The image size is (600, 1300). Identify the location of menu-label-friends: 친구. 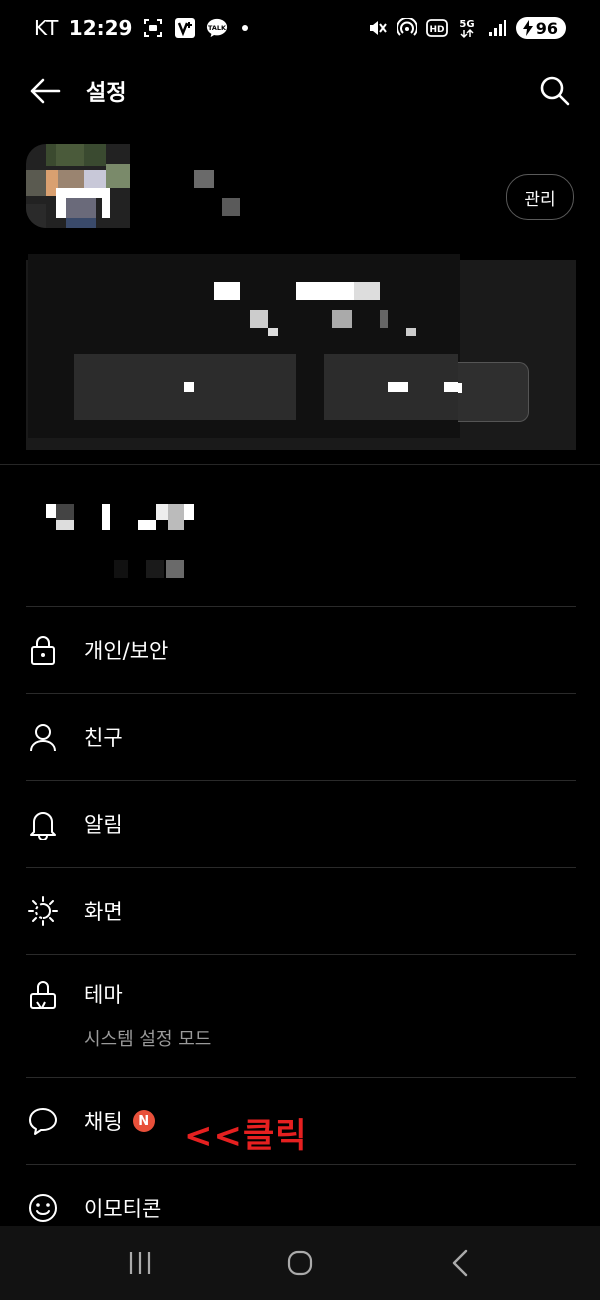
(103, 738).